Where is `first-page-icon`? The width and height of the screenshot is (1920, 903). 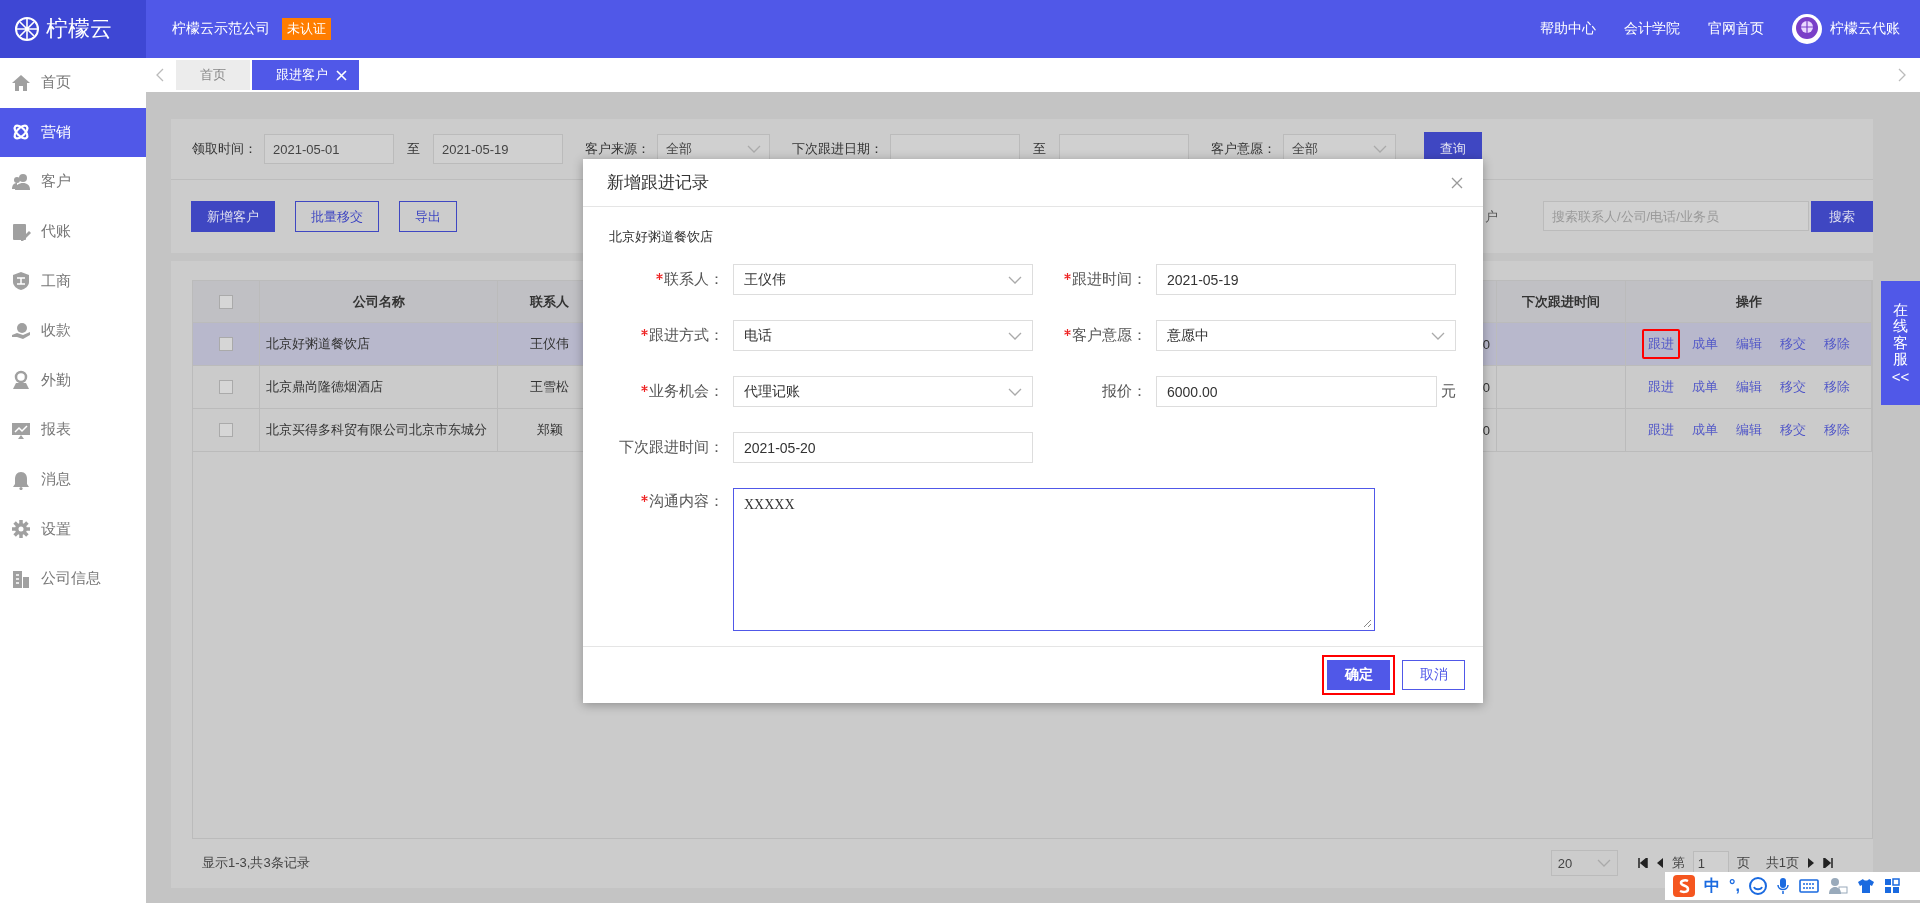
first-page-icon is located at coordinates (1642, 863).